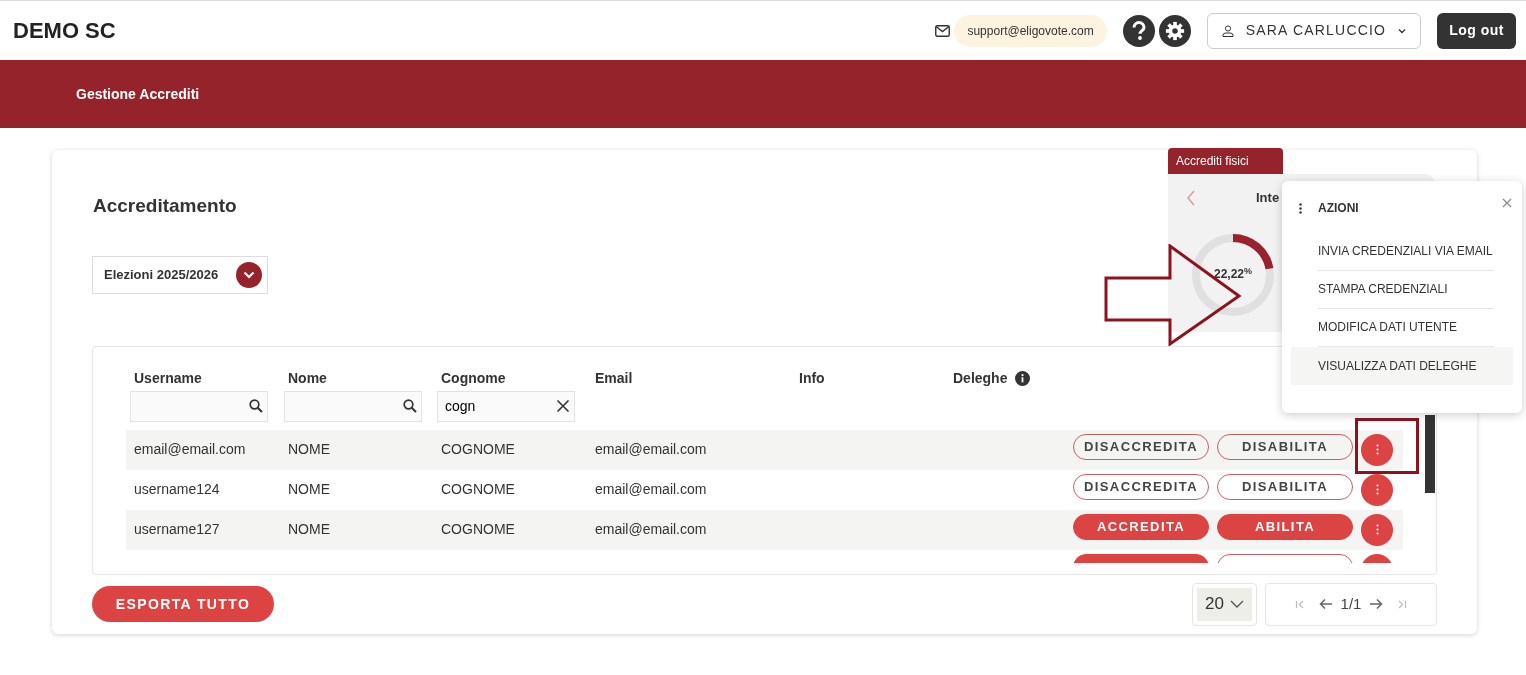 The image size is (1526, 675). What do you see at coordinates (614, 378) in the screenshot?
I see `column-header: Email` at bounding box center [614, 378].